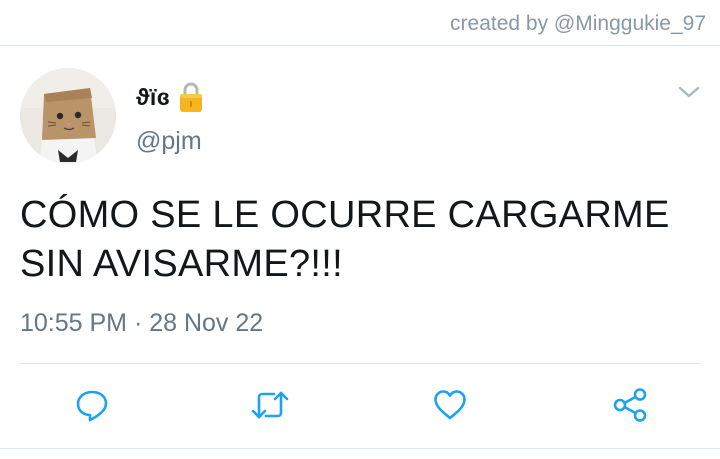  What do you see at coordinates (689, 92) in the screenshot?
I see `chevron-down-icon` at bounding box center [689, 92].